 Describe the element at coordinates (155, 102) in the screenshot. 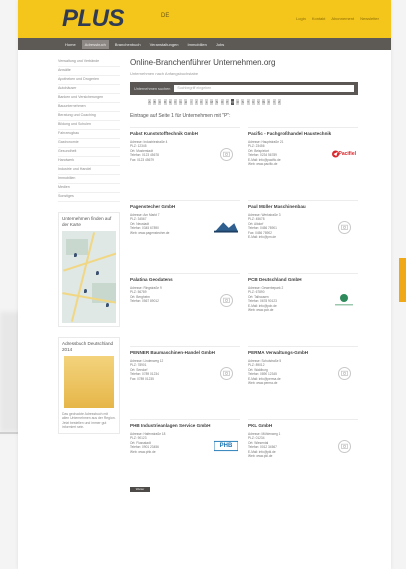

I see `alphabet-letter-b: B` at that location.